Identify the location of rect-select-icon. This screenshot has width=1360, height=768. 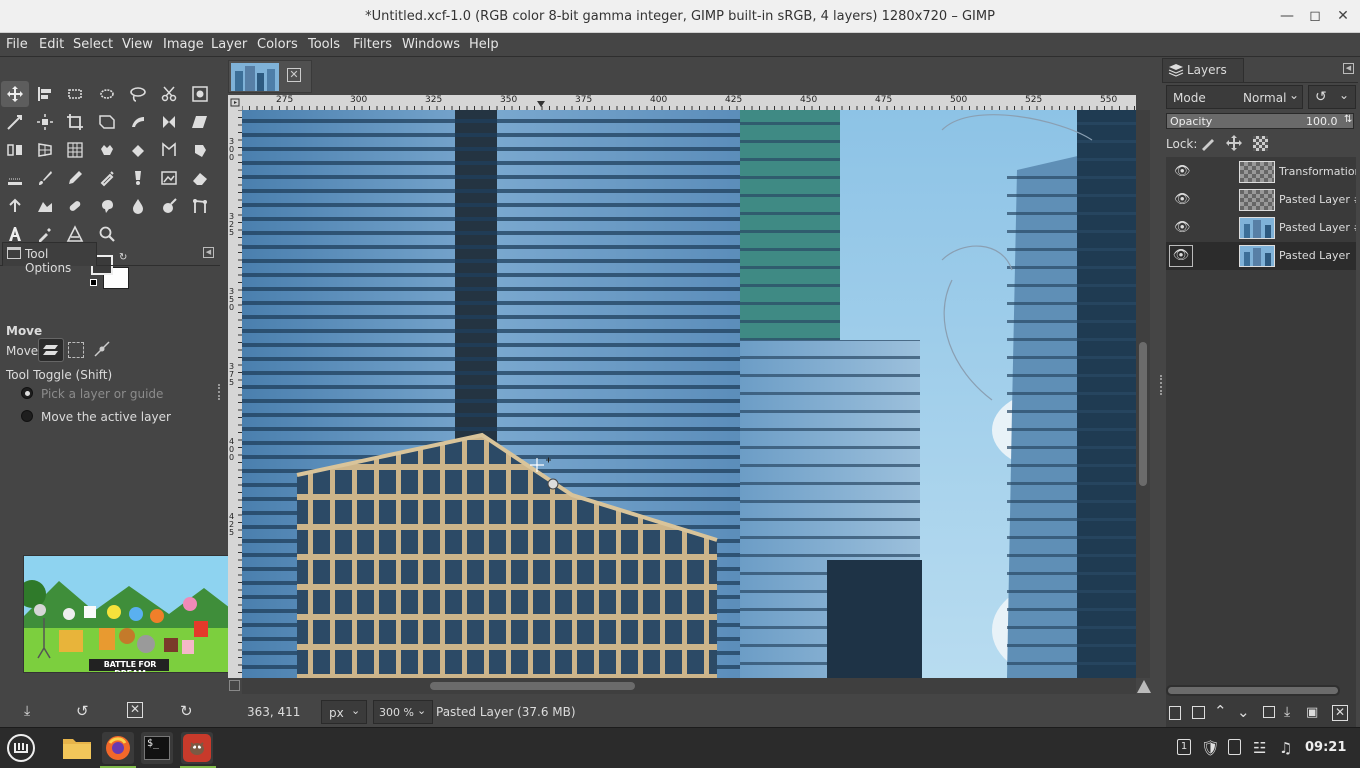
(75, 94).